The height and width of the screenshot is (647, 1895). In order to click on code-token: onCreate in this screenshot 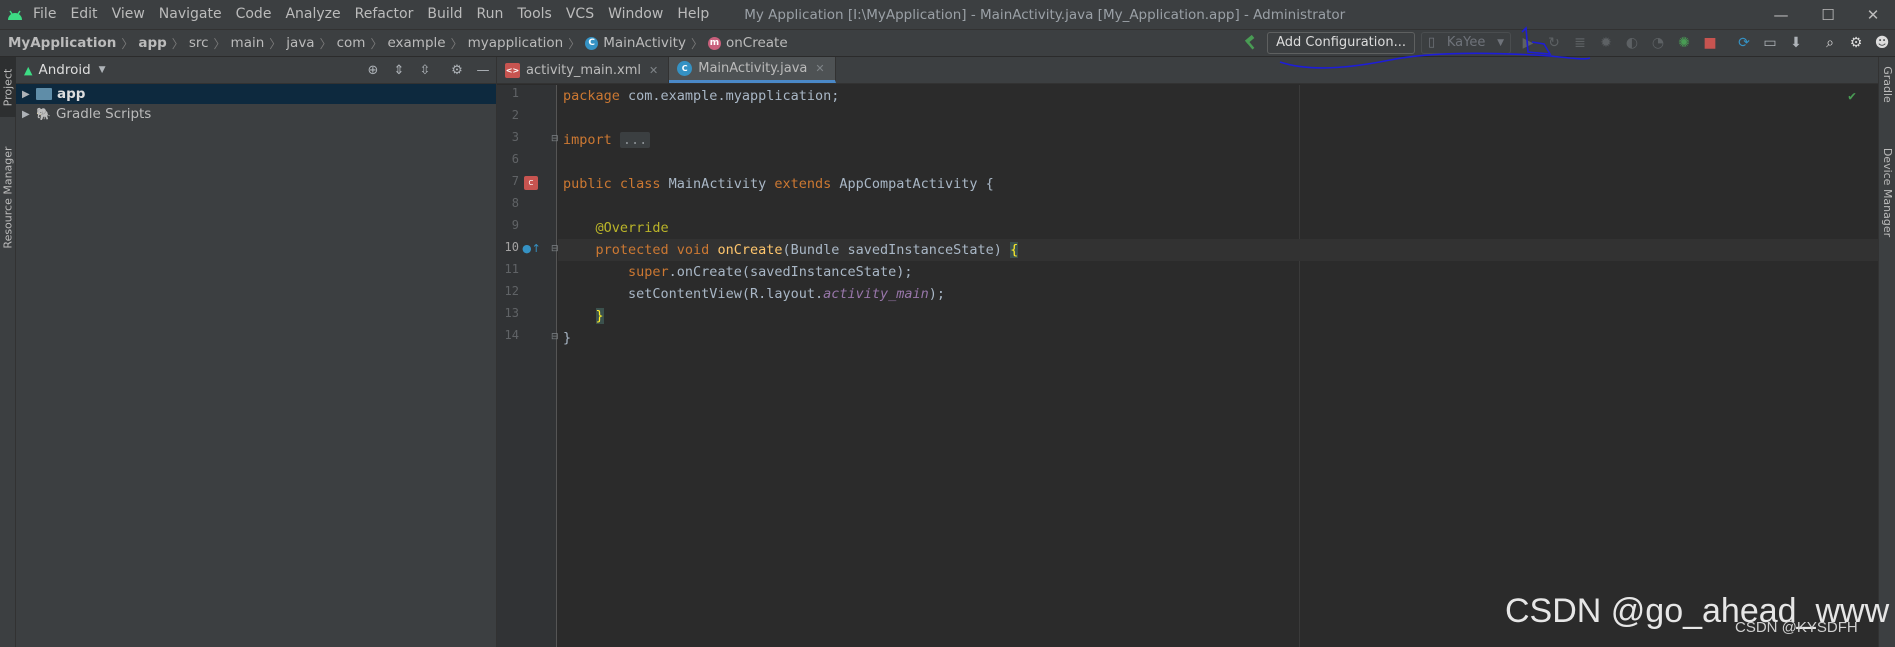, I will do `click(750, 250)`.